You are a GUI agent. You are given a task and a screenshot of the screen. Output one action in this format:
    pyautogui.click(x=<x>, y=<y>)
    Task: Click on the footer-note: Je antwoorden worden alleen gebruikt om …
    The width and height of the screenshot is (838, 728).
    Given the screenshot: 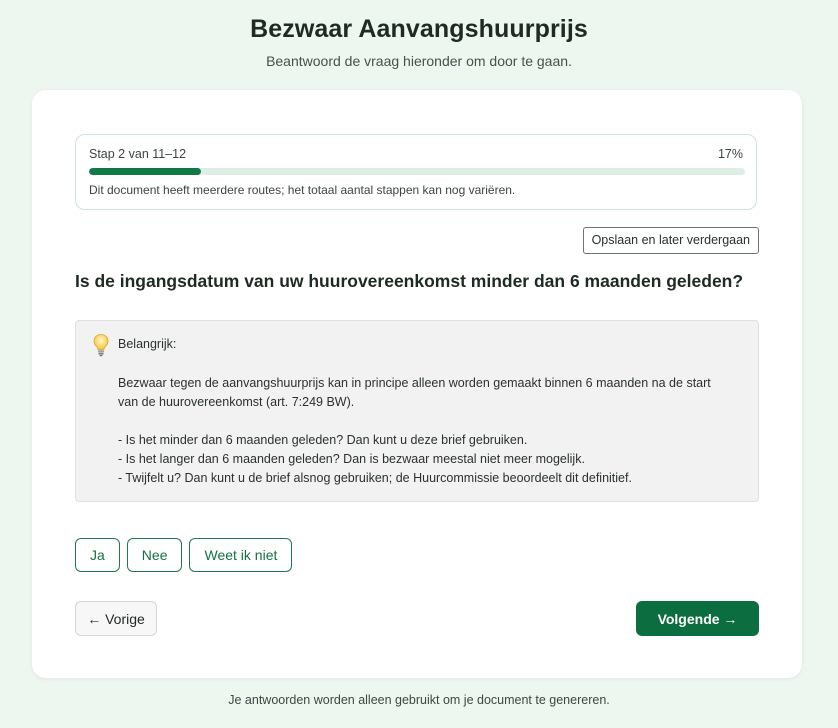 What is the action you would take?
    pyautogui.click(x=419, y=700)
    